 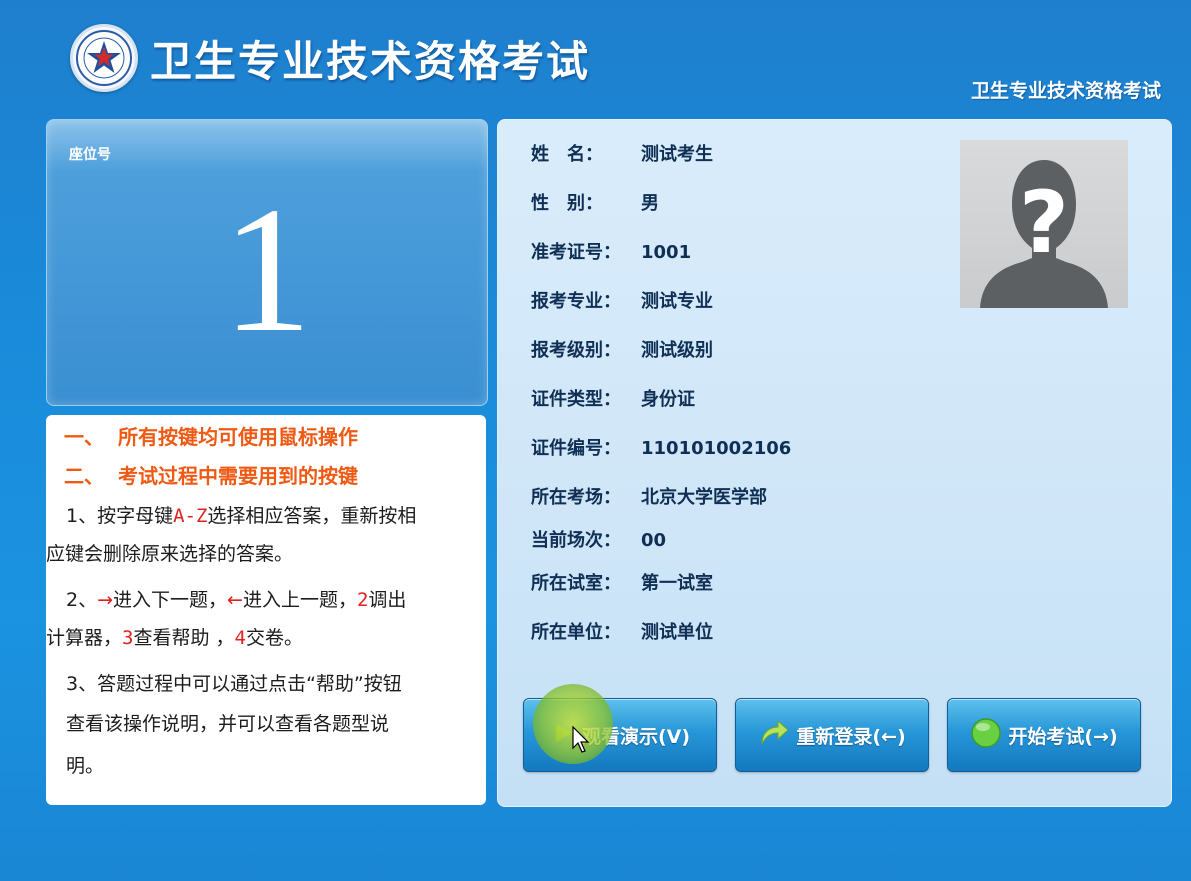 I want to click on seat-label: 座位号, so click(x=90, y=155).